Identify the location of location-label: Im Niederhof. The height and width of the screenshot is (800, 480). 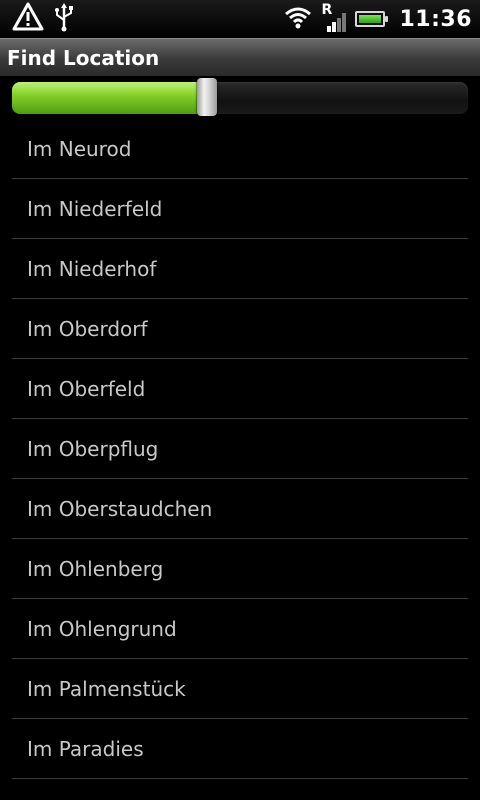
(92, 268).